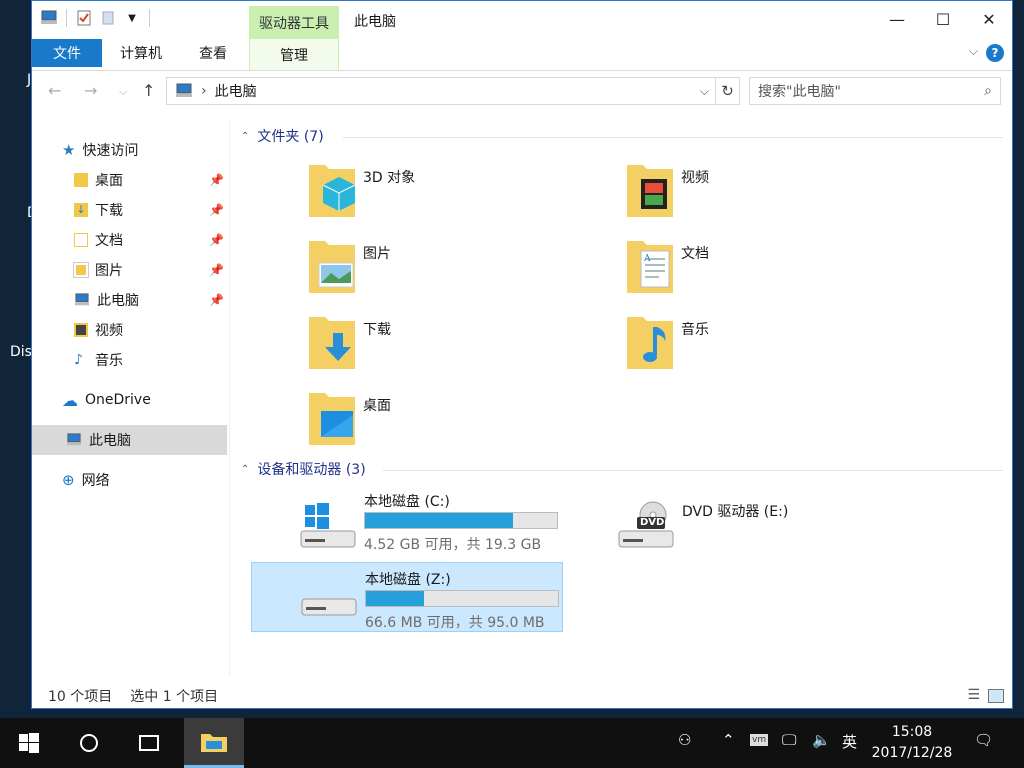  Describe the element at coordinates (108, 18) in the screenshot. I see `new-folder-icon` at that location.